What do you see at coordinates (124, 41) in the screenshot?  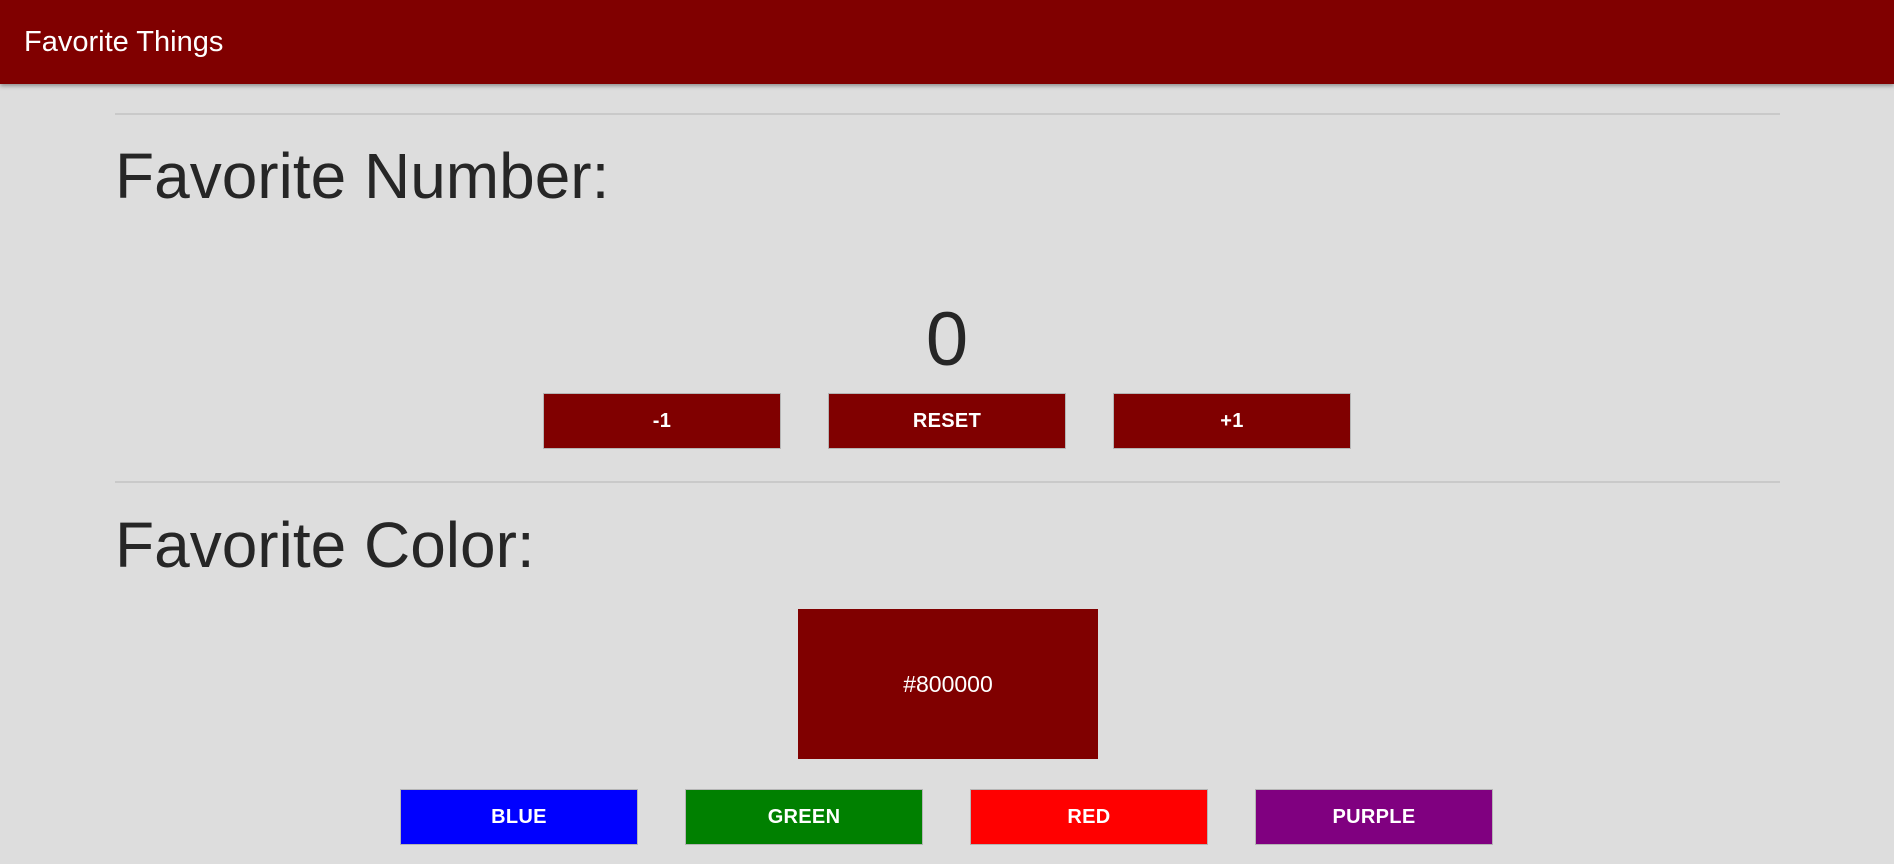 I see `app-title: Favorite Things` at bounding box center [124, 41].